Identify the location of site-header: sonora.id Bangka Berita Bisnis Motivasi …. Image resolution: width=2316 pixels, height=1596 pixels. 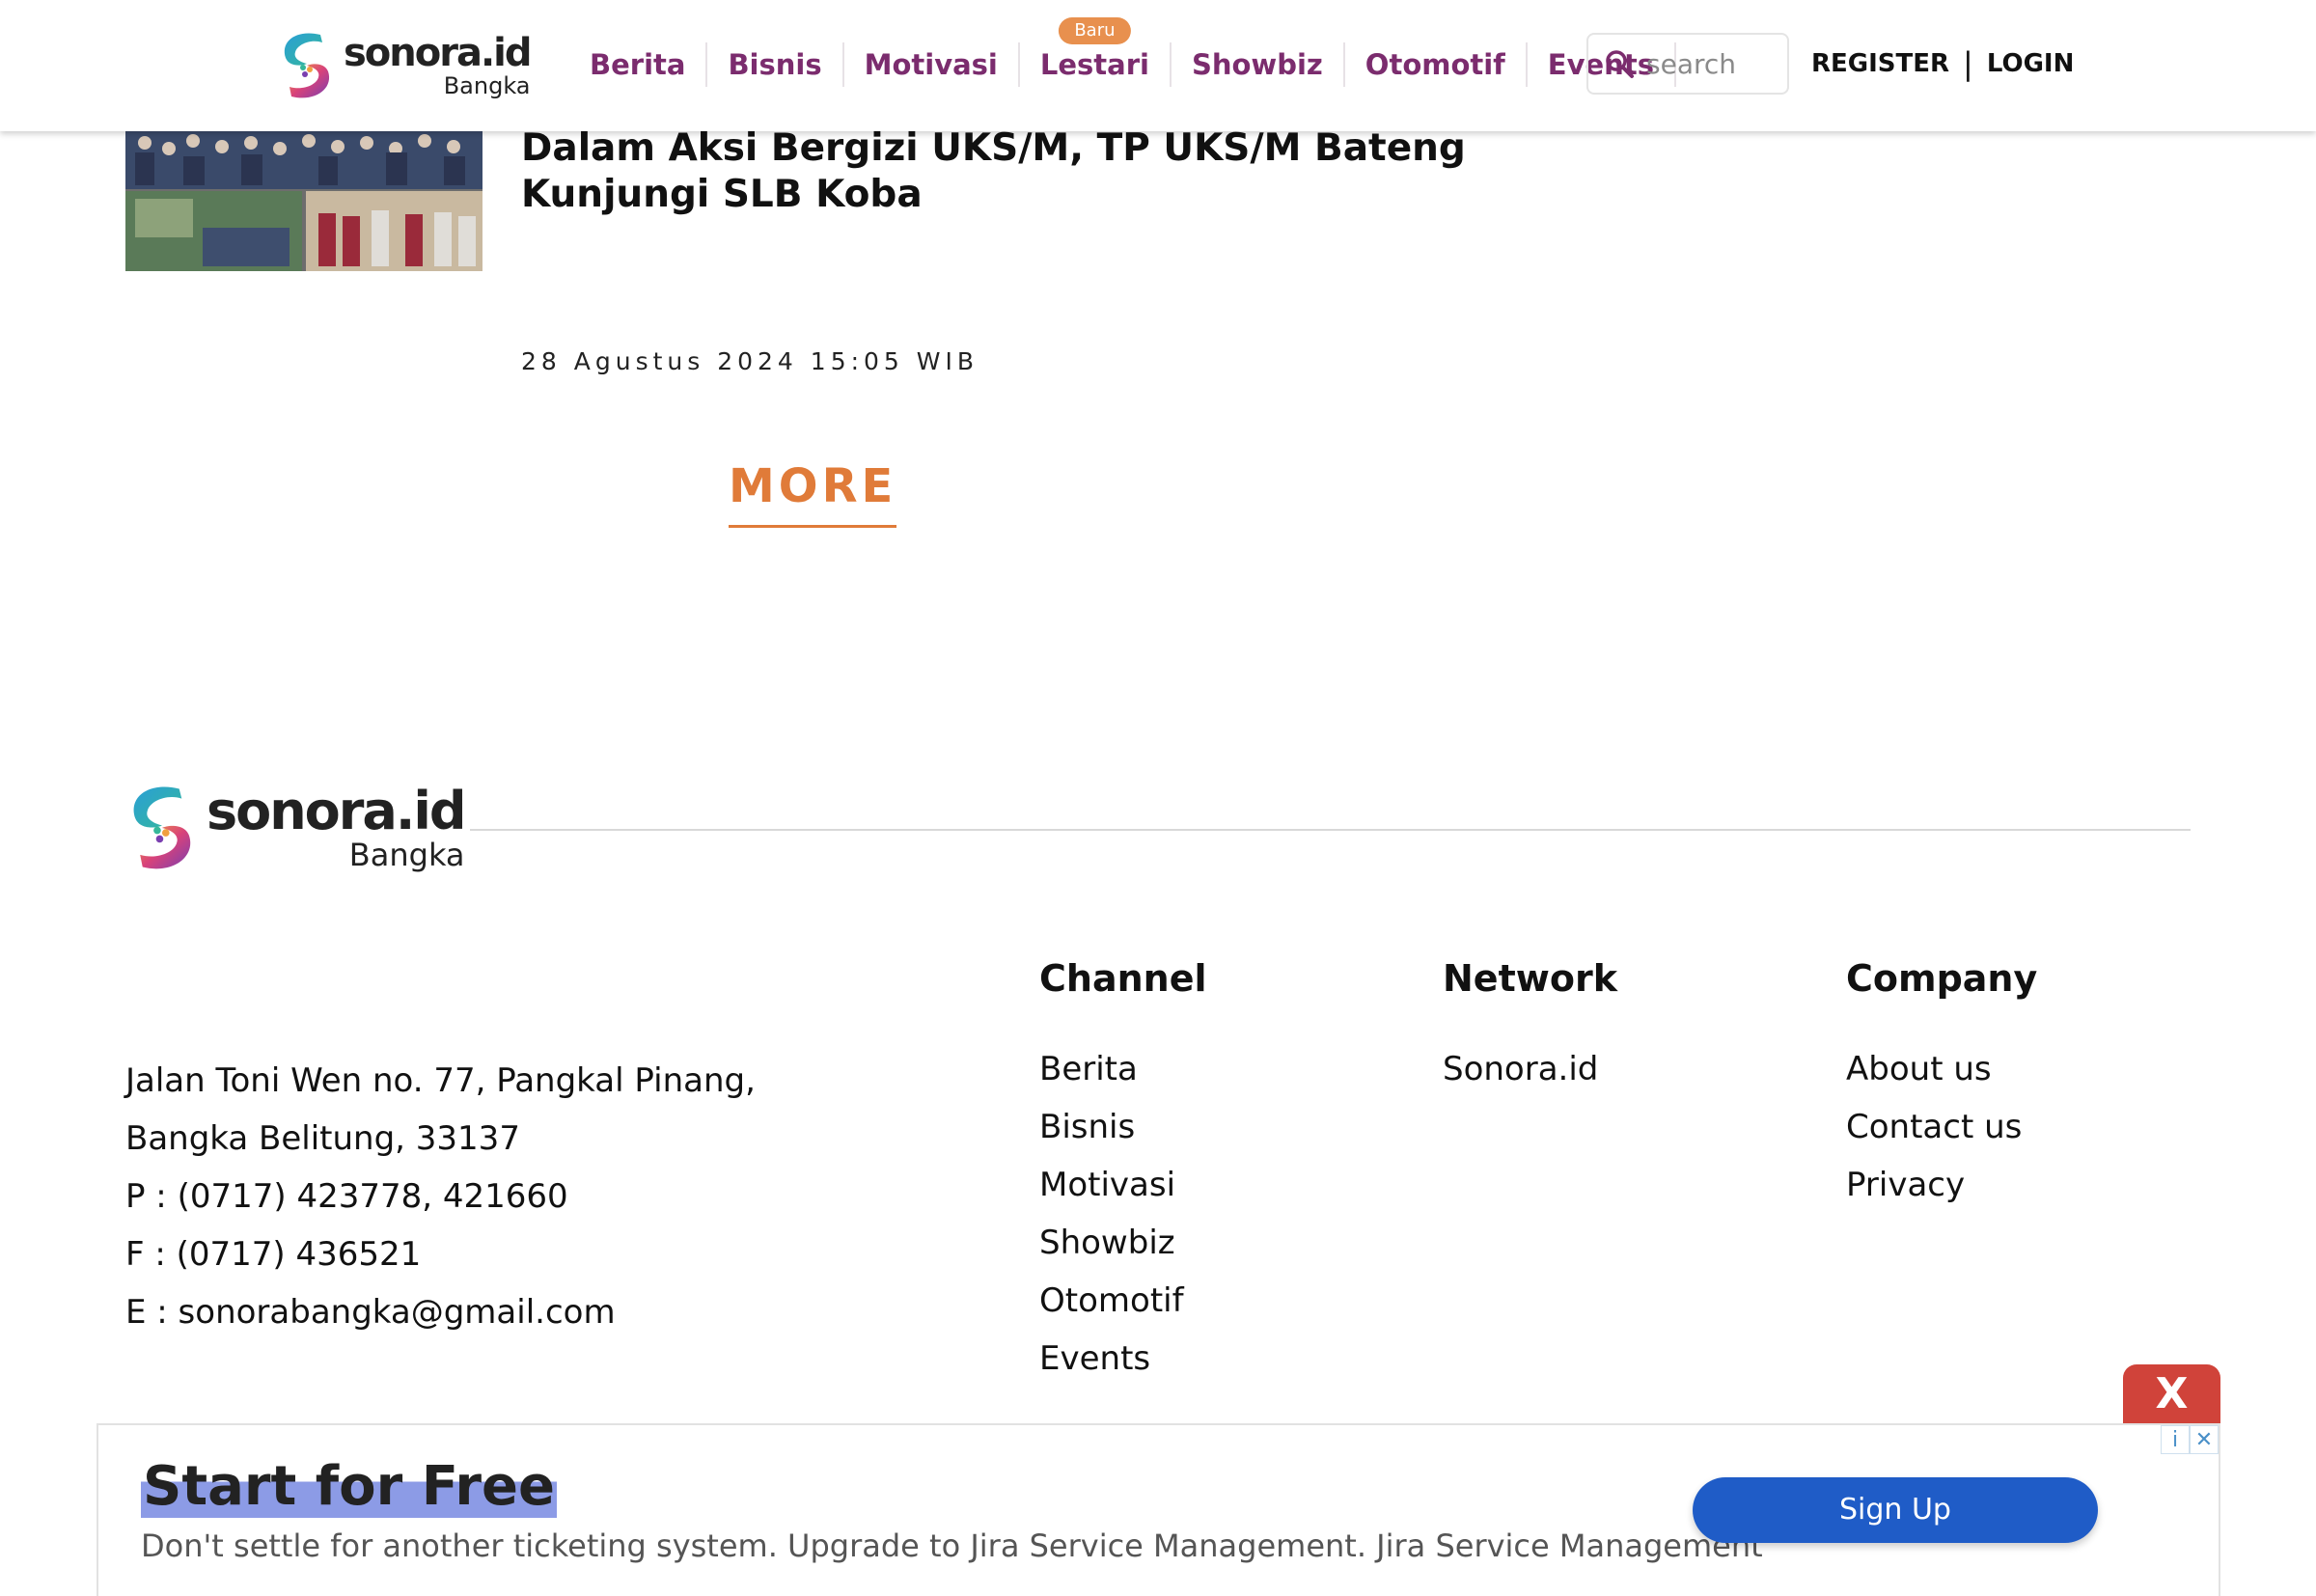
(1158, 66).